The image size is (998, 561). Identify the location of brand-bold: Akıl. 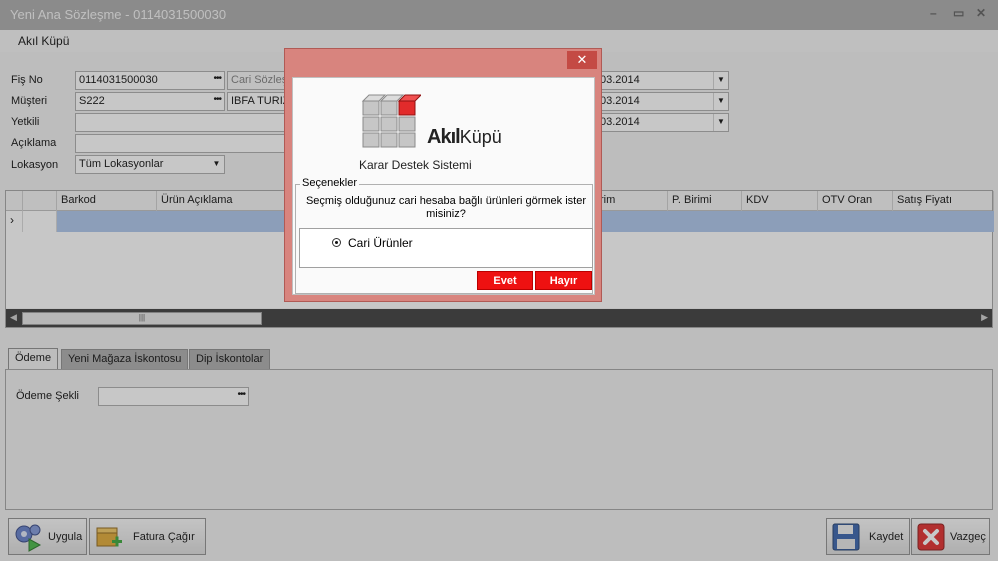
(444, 137).